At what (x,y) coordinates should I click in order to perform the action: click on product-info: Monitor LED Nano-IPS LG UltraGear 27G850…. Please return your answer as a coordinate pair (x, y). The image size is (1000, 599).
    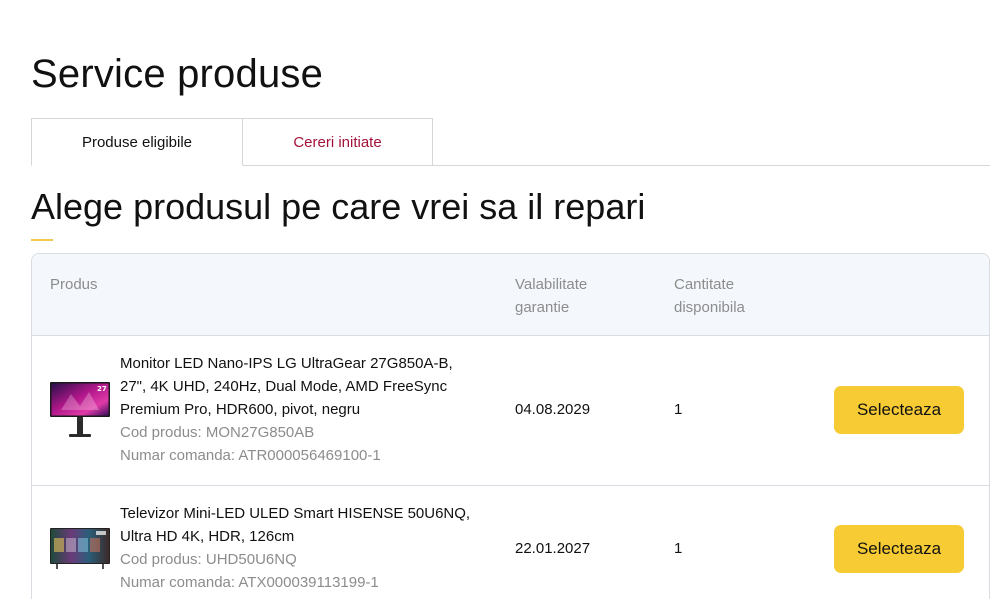
    Looking at the image, I should click on (300, 409).